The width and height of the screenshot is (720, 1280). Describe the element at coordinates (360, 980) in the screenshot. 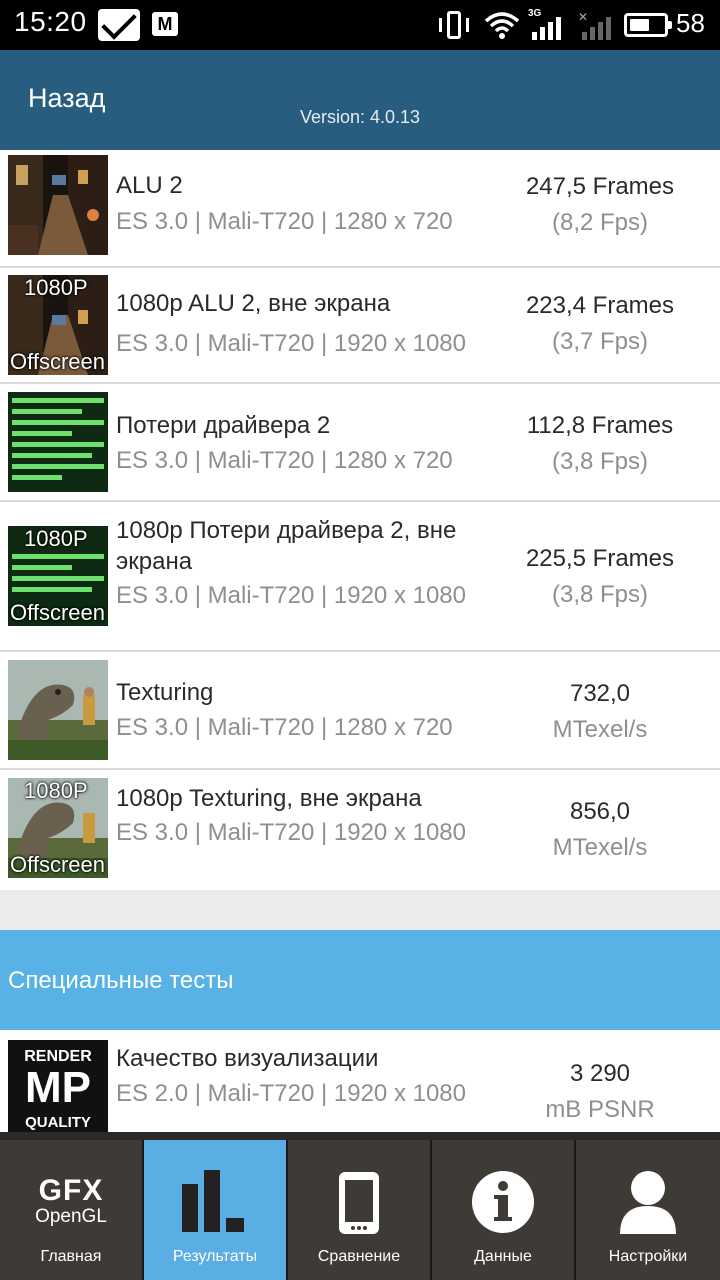

I see `special-tests-header: Специальные тесты` at that location.